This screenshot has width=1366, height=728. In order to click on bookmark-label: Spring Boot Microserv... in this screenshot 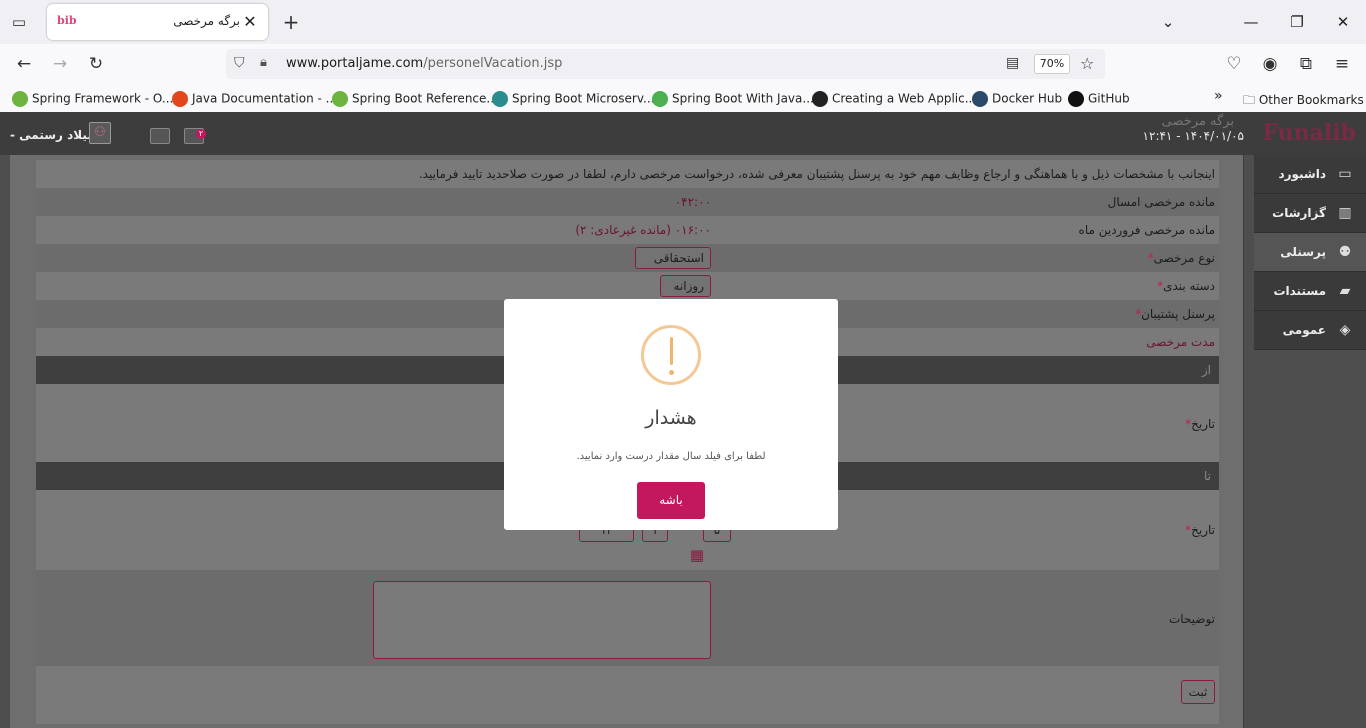, I will do `click(583, 98)`.